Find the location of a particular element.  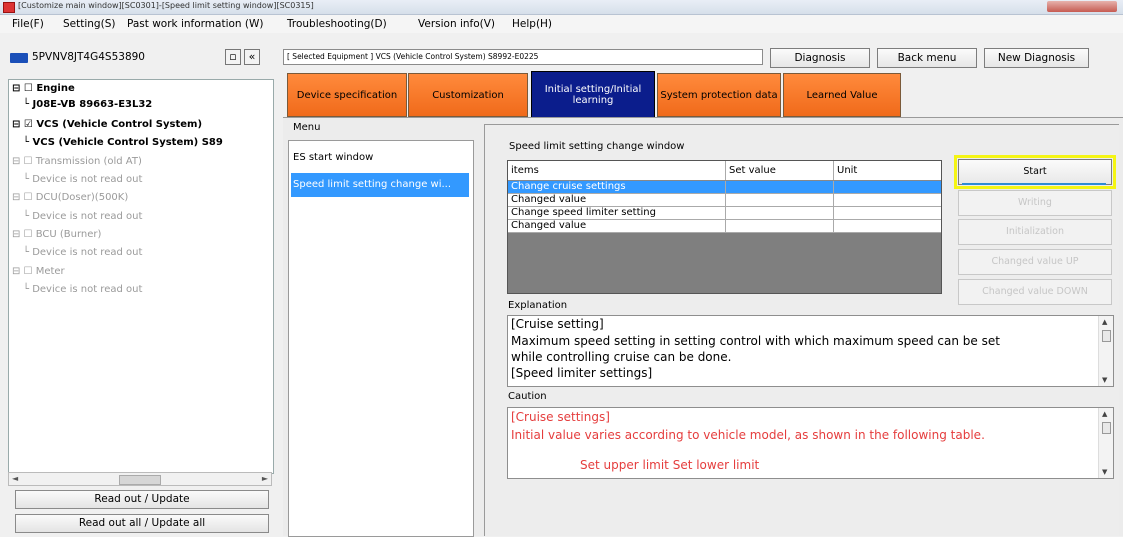

caution-line: Set upper limit Set lower limit is located at coordinates (670, 465).